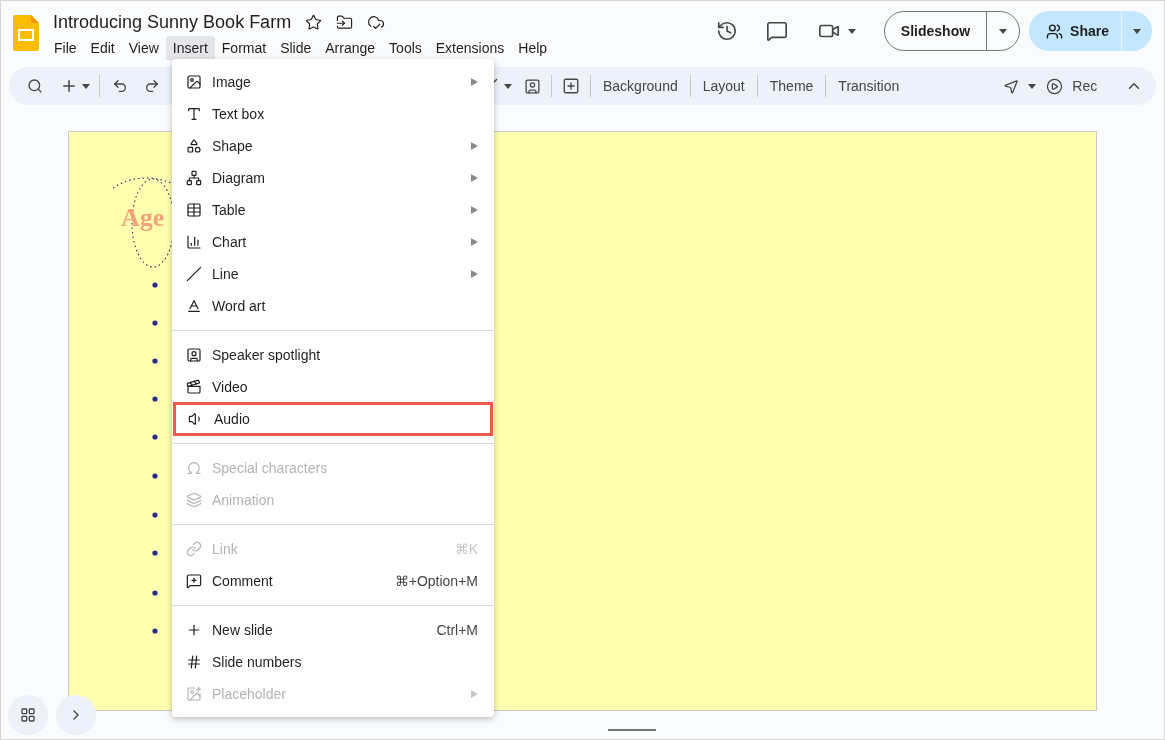 Image resolution: width=1165 pixels, height=740 pixels. Describe the element at coordinates (143, 218) in the screenshot. I see `slide-title: Age` at that location.